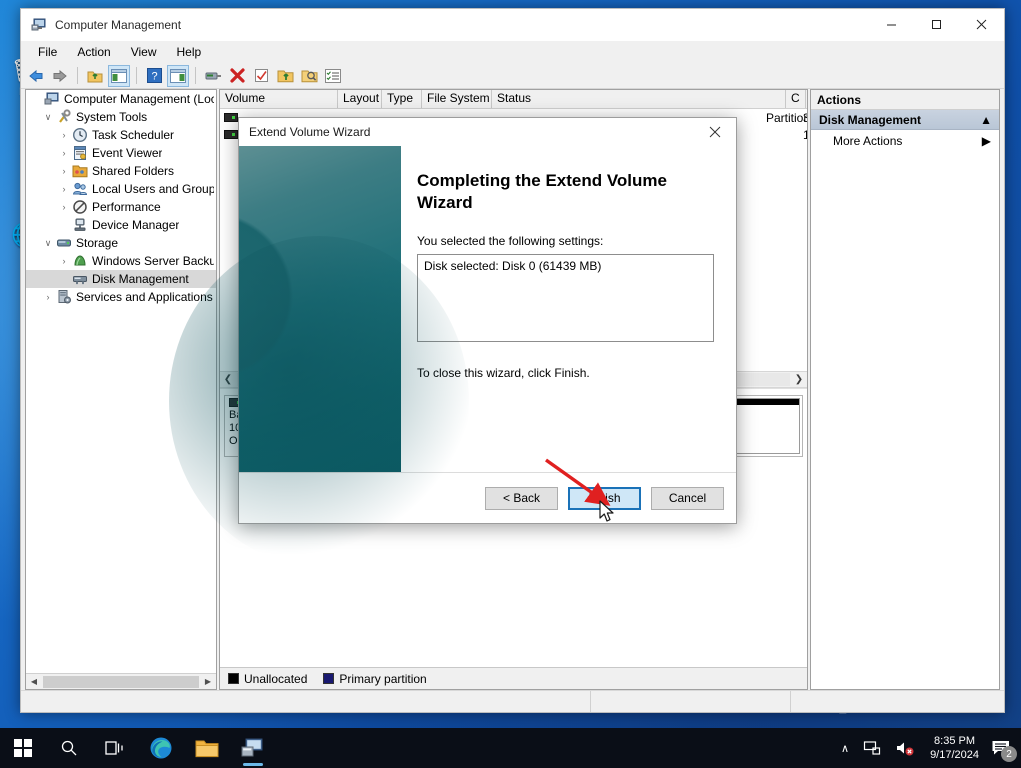 This screenshot has width=1021, height=768. Describe the element at coordinates (36, 76) in the screenshot. I see `back-arrow-icon` at that location.